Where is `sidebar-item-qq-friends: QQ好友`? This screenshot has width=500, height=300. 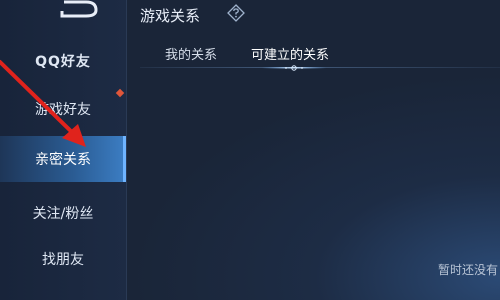
sidebar-item-qq-friends: QQ好友 is located at coordinates (63, 61).